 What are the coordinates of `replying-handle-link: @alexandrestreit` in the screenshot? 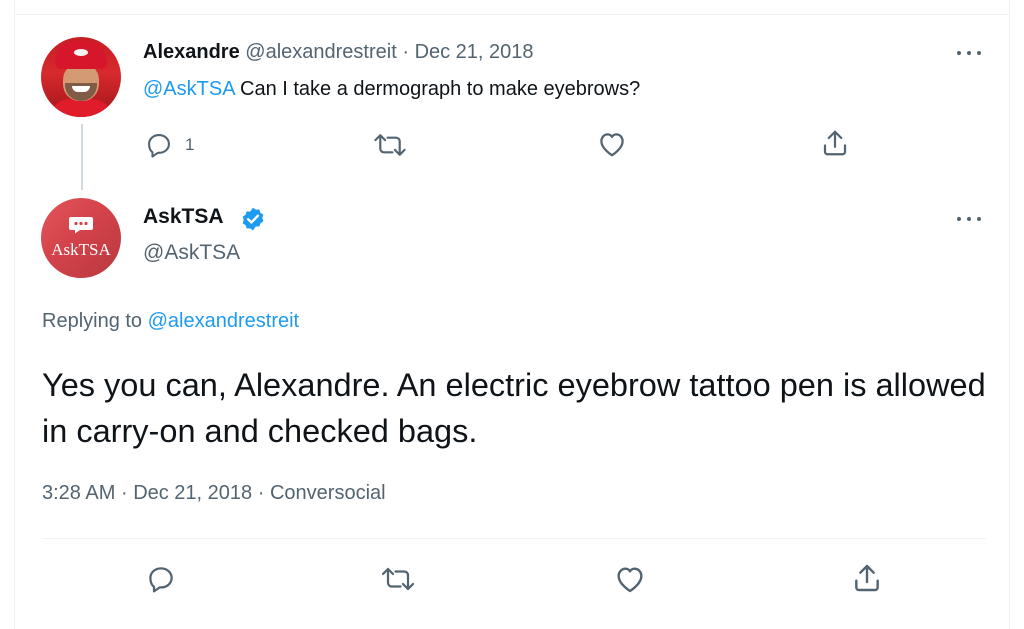 It's located at (223, 321).